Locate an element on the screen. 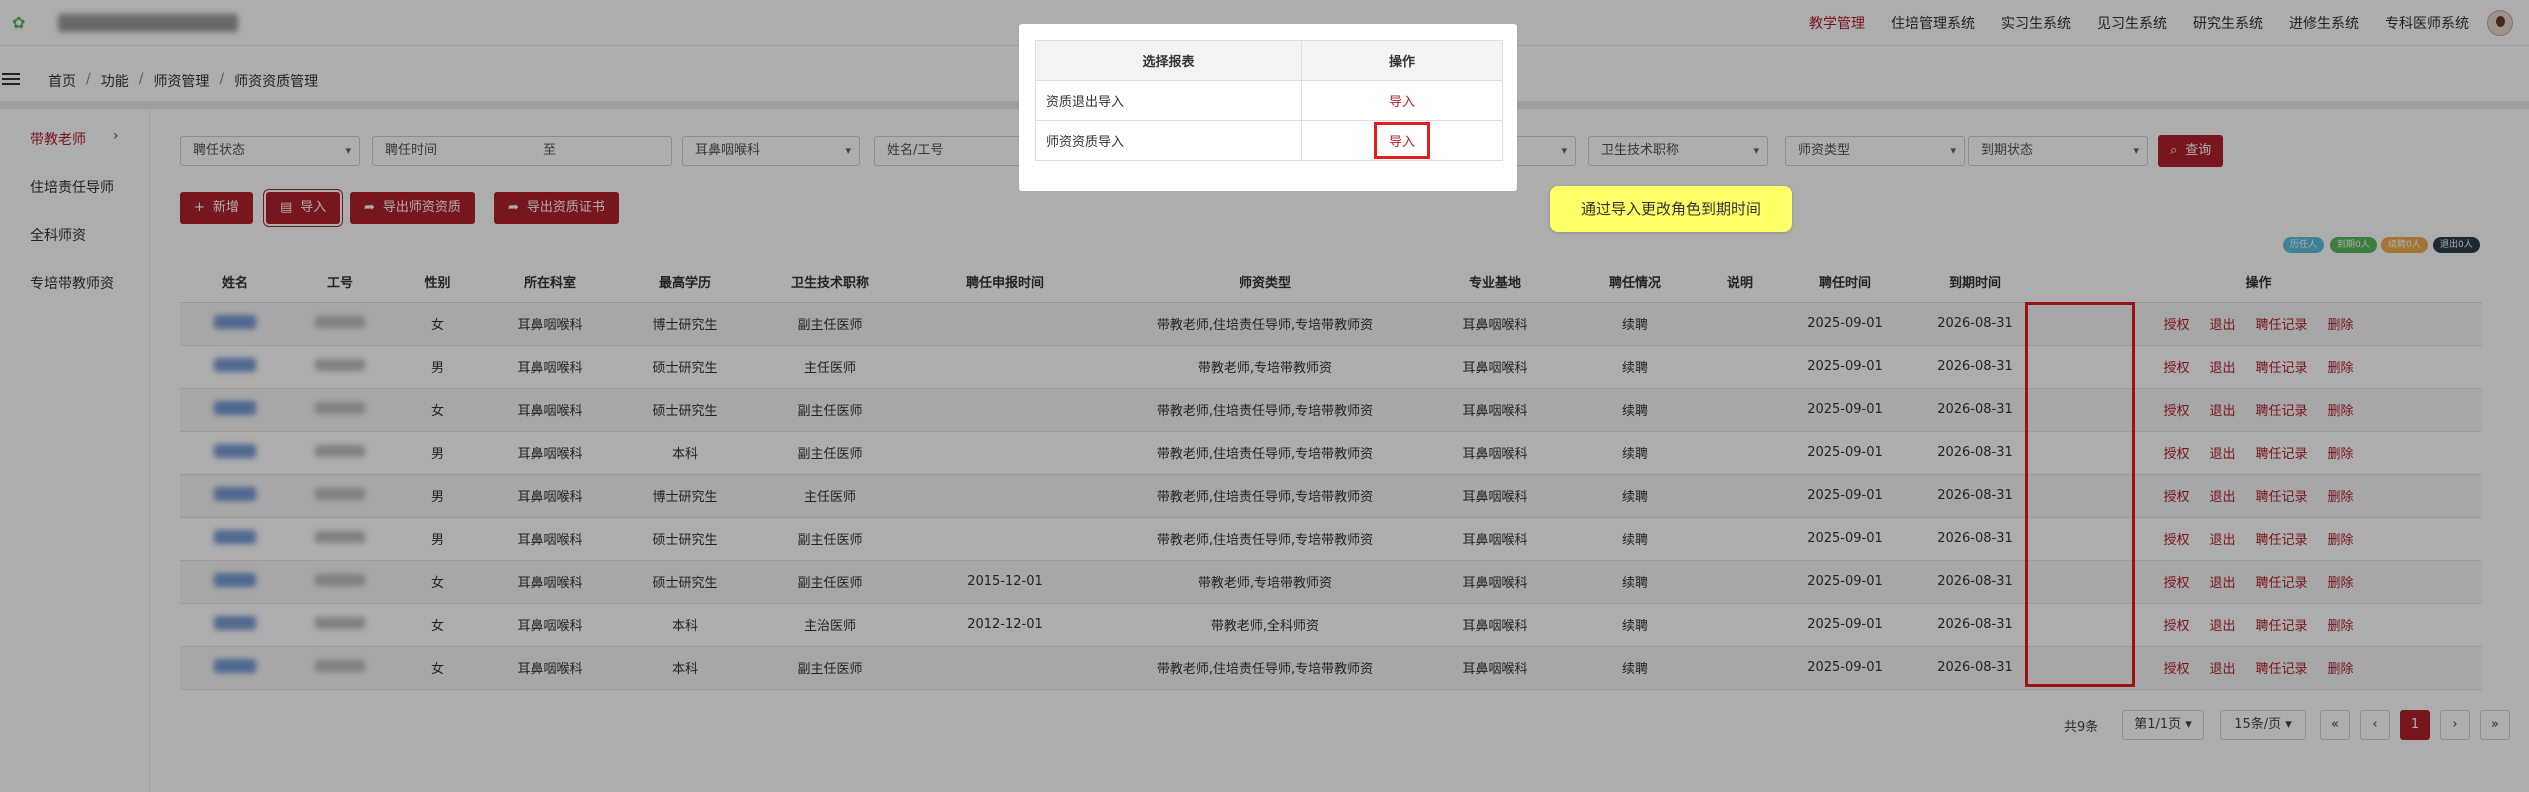 The width and height of the screenshot is (2529, 792). import-qualification-link: 导入 is located at coordinates (1401, 140).